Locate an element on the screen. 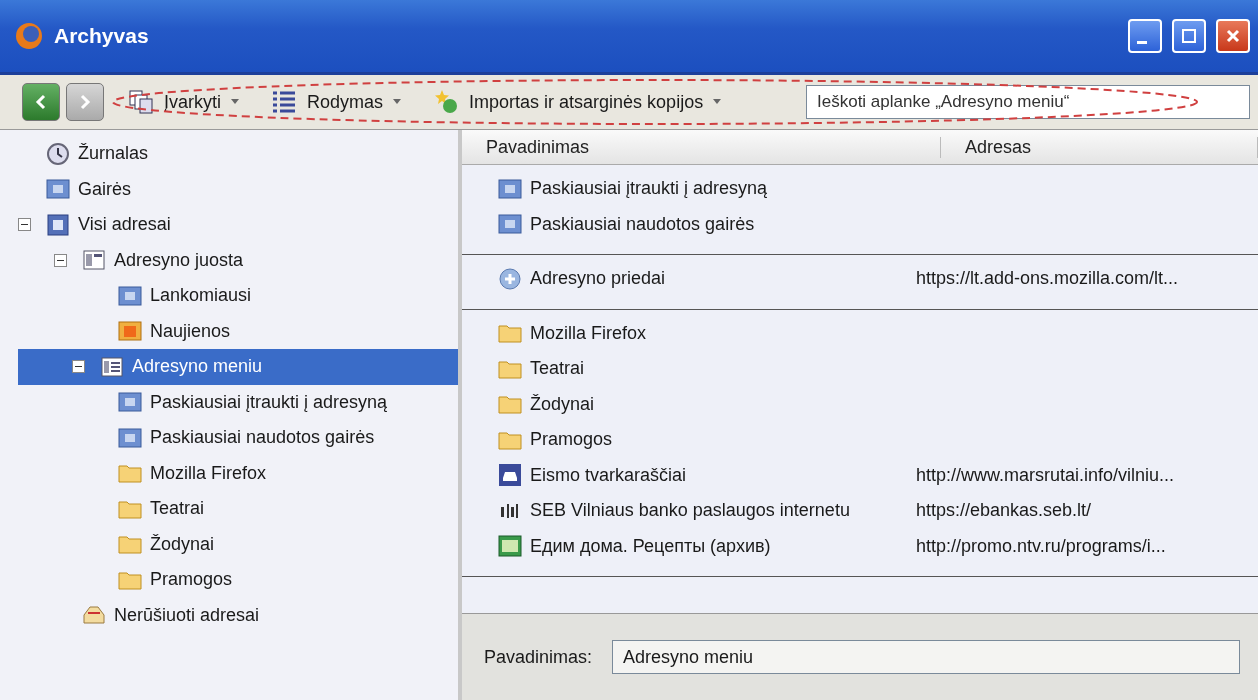 The image size is (1258, 700). column-heading: Pavadinimas is located at coordinates (701, 147).